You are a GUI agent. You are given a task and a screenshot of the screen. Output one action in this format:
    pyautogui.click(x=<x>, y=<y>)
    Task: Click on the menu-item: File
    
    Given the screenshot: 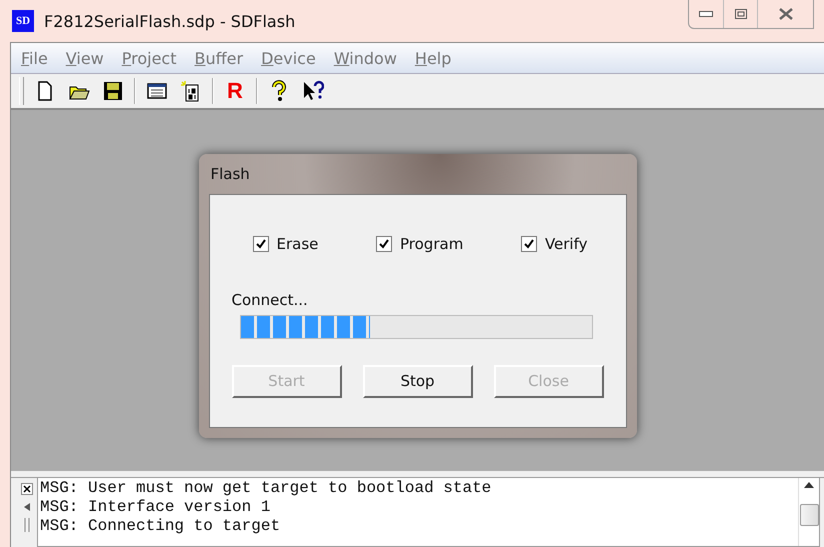 What is the action you would take?
    pyautogui.click(x=34, y=58)
    